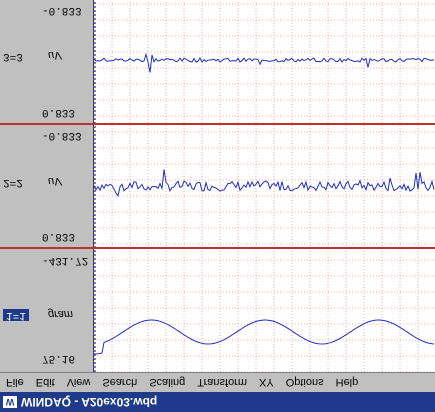 Image resolution: width=435 pixels, height=412 pixels. I want to click on ch1-top-value: 75.16, so click(59, 358).